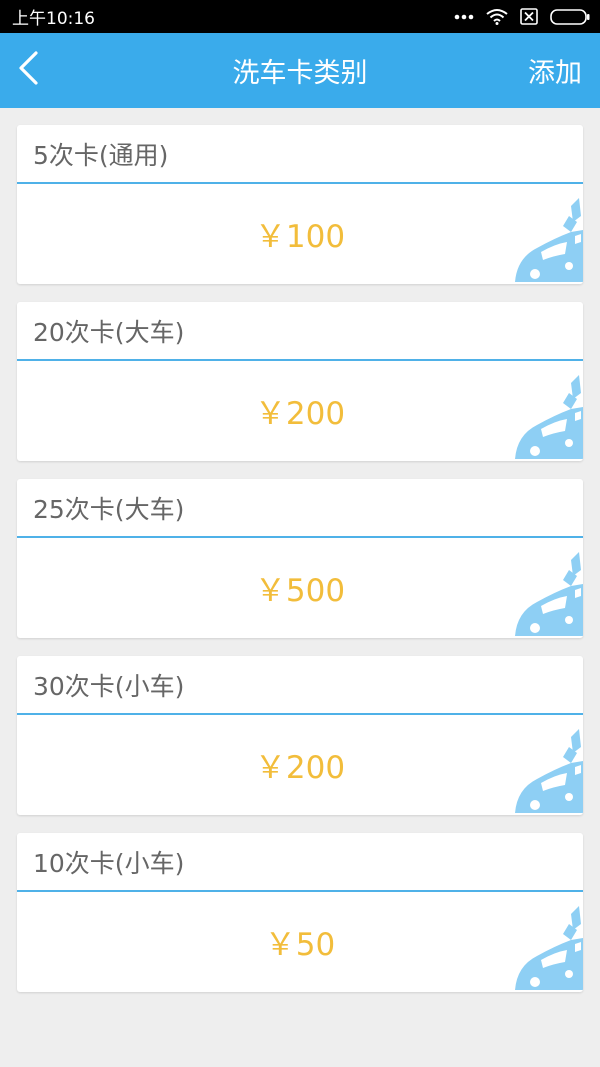 The image size is (600, 1067). I want to click on card-item: 5次卡(通用) ￥100, so click(300, 204).